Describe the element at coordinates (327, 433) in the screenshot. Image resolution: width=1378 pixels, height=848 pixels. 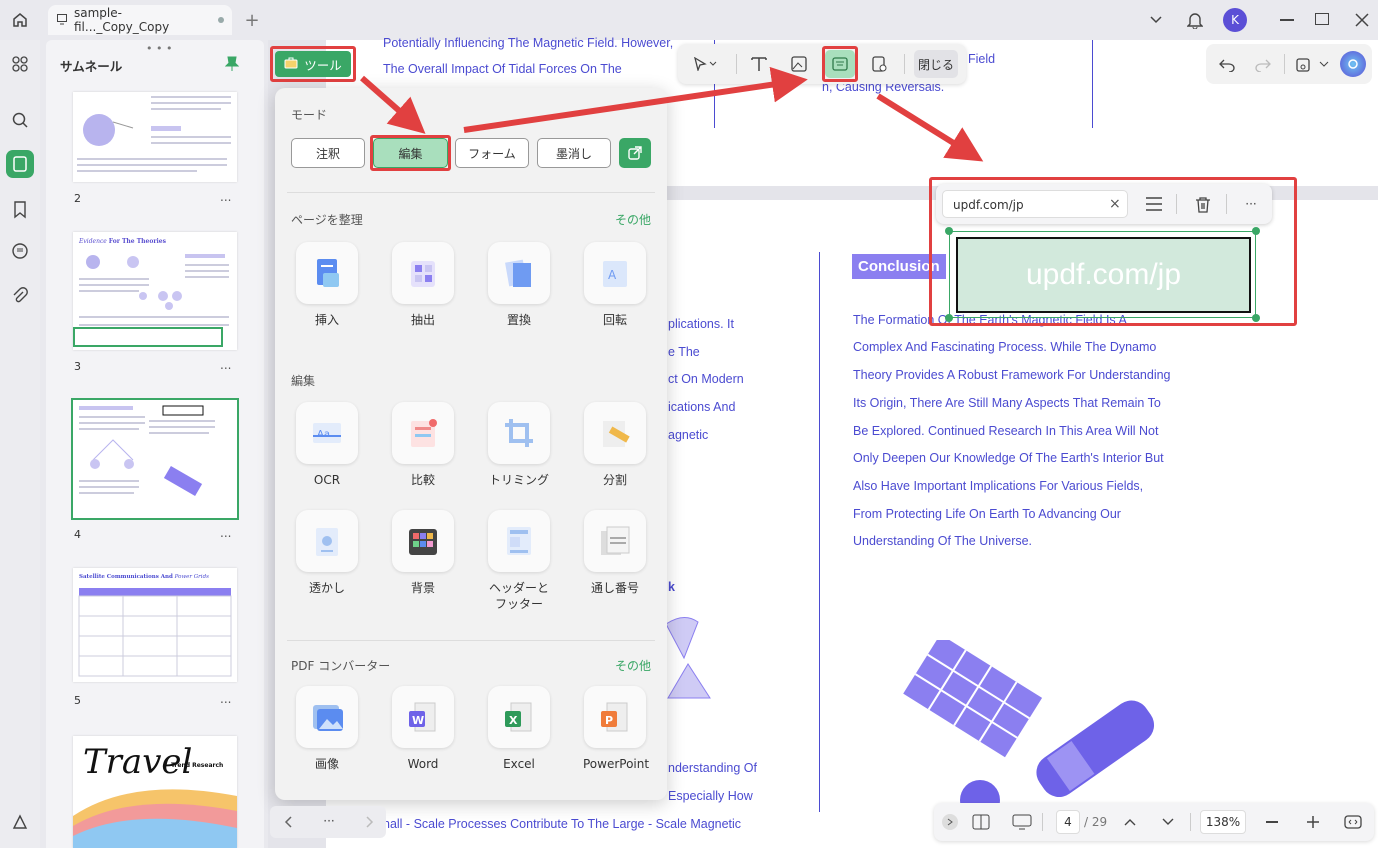
I see `ocr-icon: Aa` at that location.